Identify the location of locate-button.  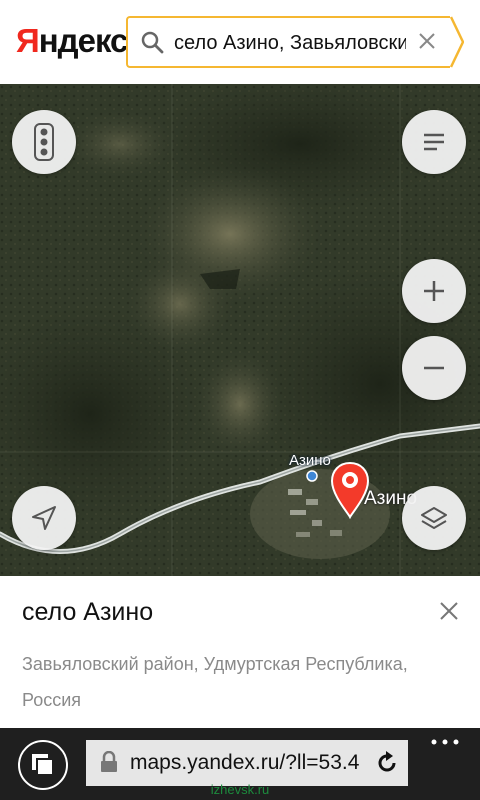
(44, 518).